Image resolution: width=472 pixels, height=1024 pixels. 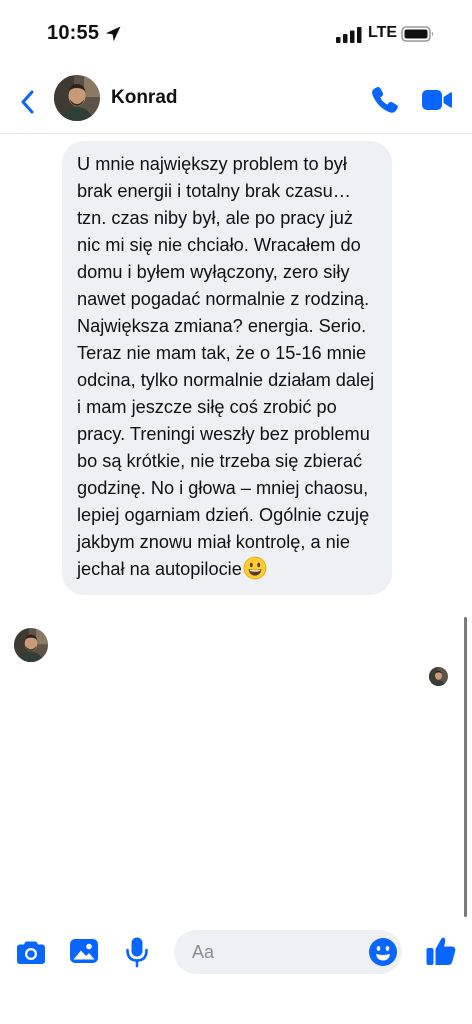 I want to click on status-bar: 10:55 LTE, so click(x=236, y=35).